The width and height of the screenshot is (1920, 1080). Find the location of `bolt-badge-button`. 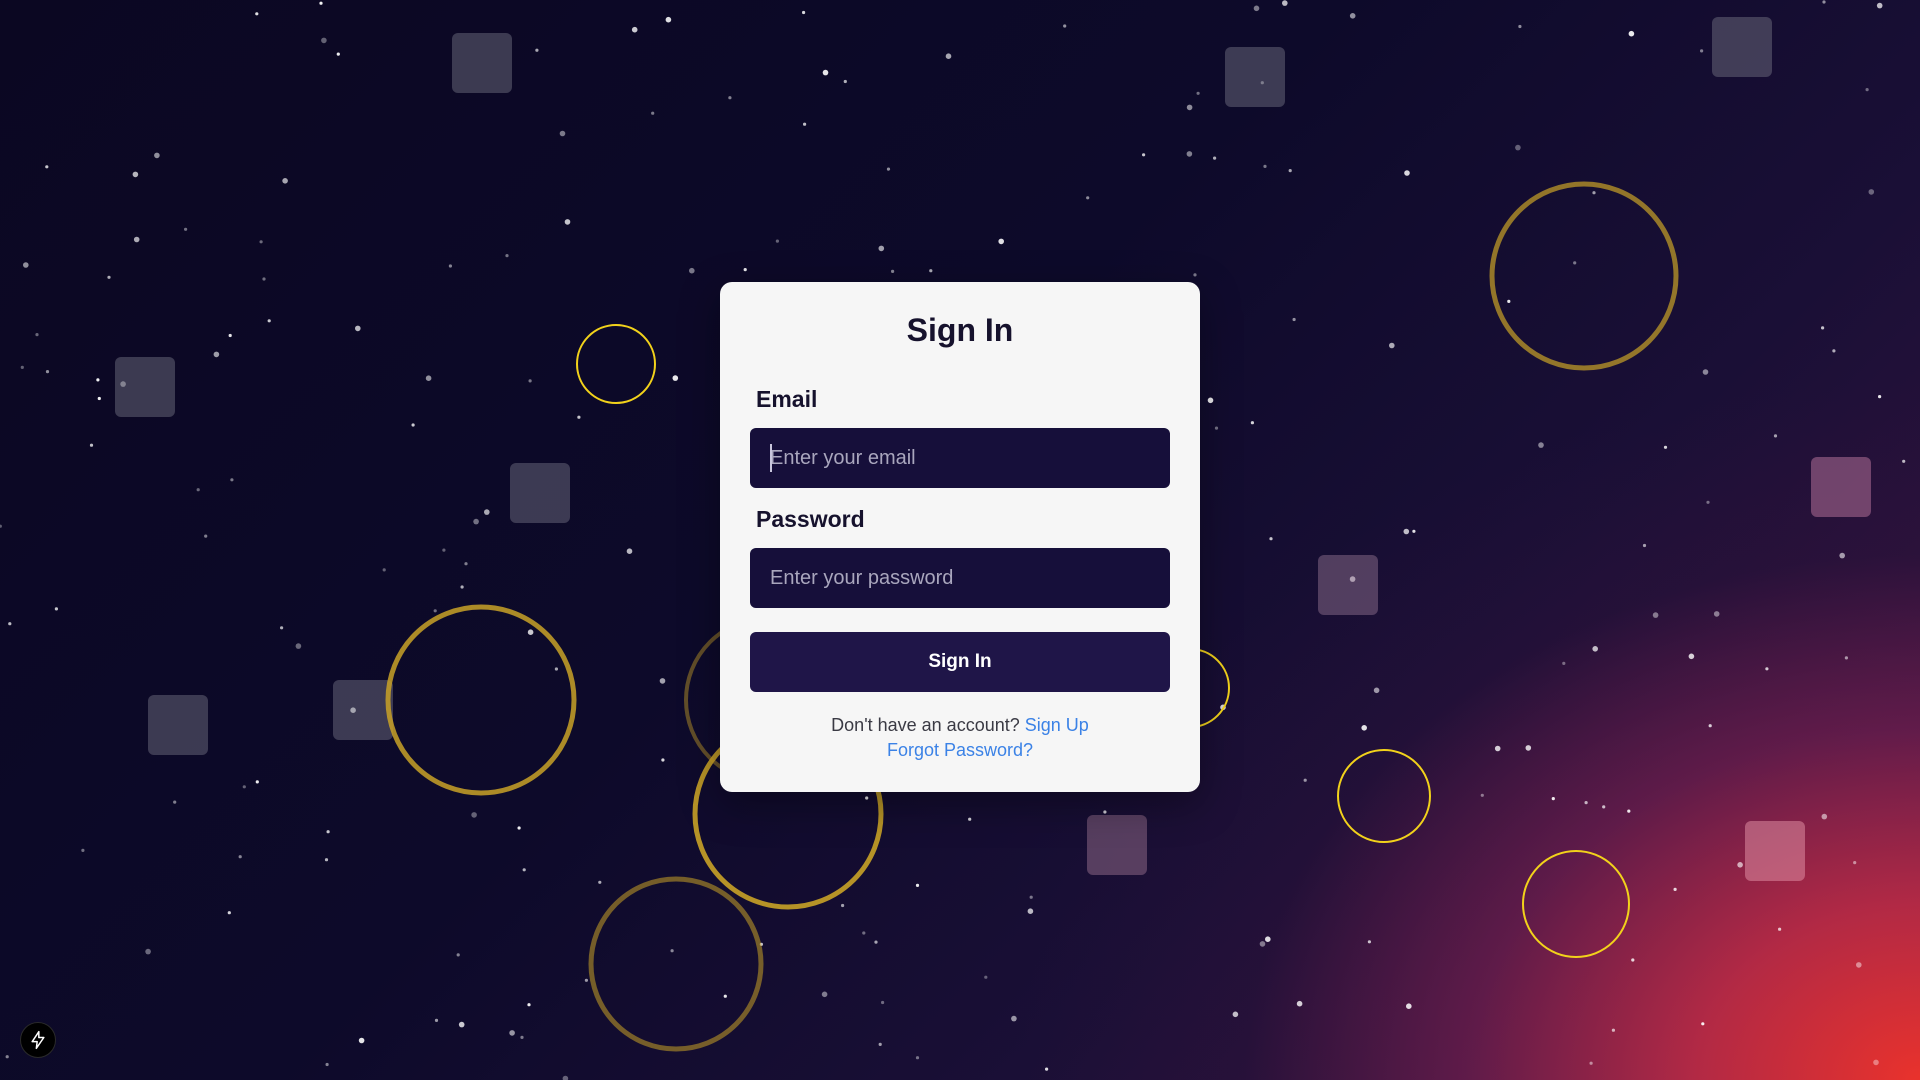

bolt-badge-button is located at coordinates (38, 1040).